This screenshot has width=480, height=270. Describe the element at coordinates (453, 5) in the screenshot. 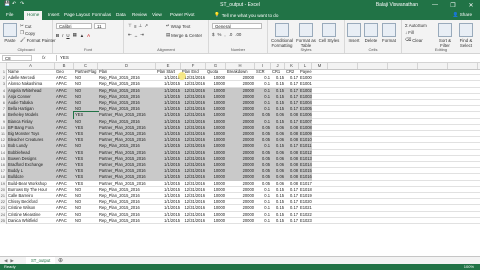

I see `restore-icon: ❐` at that location.